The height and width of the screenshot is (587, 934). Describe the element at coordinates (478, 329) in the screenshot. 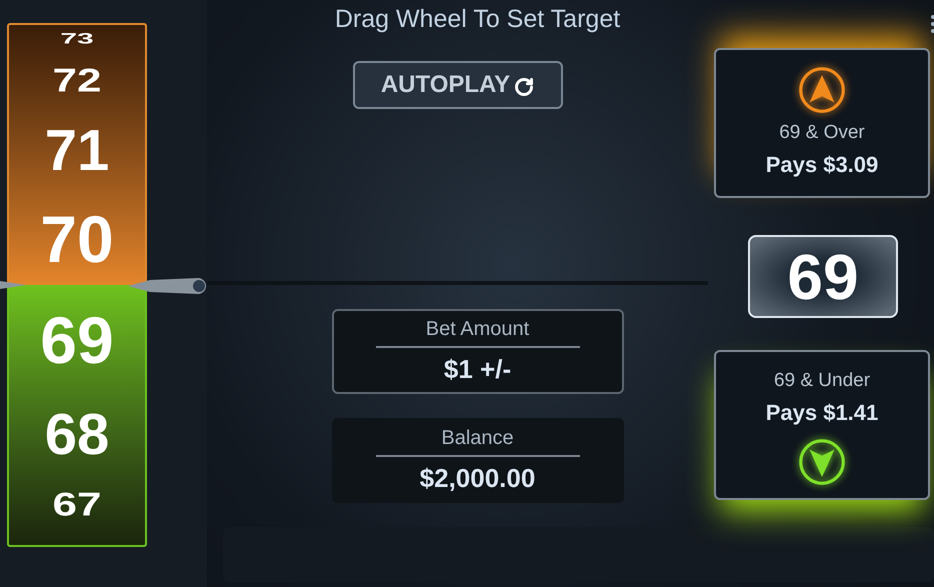

I see `field-label: Bet Amount` at that location.